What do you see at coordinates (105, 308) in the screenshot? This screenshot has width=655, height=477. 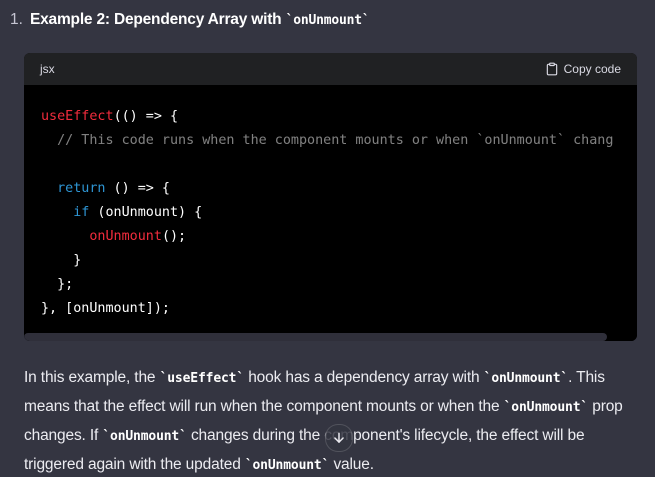 I see `code-token: }, [onUnmount]);` at bounding box center [105, 308].